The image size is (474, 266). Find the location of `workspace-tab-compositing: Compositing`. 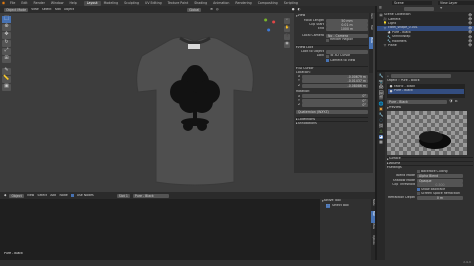

workspace-tab-compositing: Compositing is located at coordinates (268, 3).